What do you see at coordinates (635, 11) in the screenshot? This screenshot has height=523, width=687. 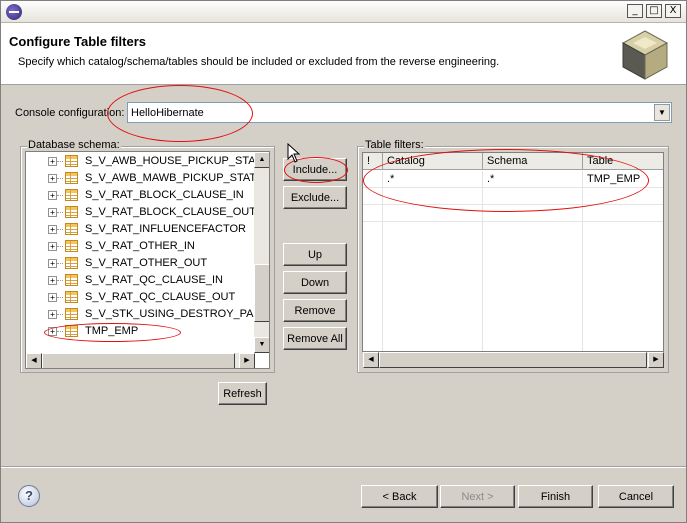 I see `minimize-button: _` at bounding box center [635, 11].